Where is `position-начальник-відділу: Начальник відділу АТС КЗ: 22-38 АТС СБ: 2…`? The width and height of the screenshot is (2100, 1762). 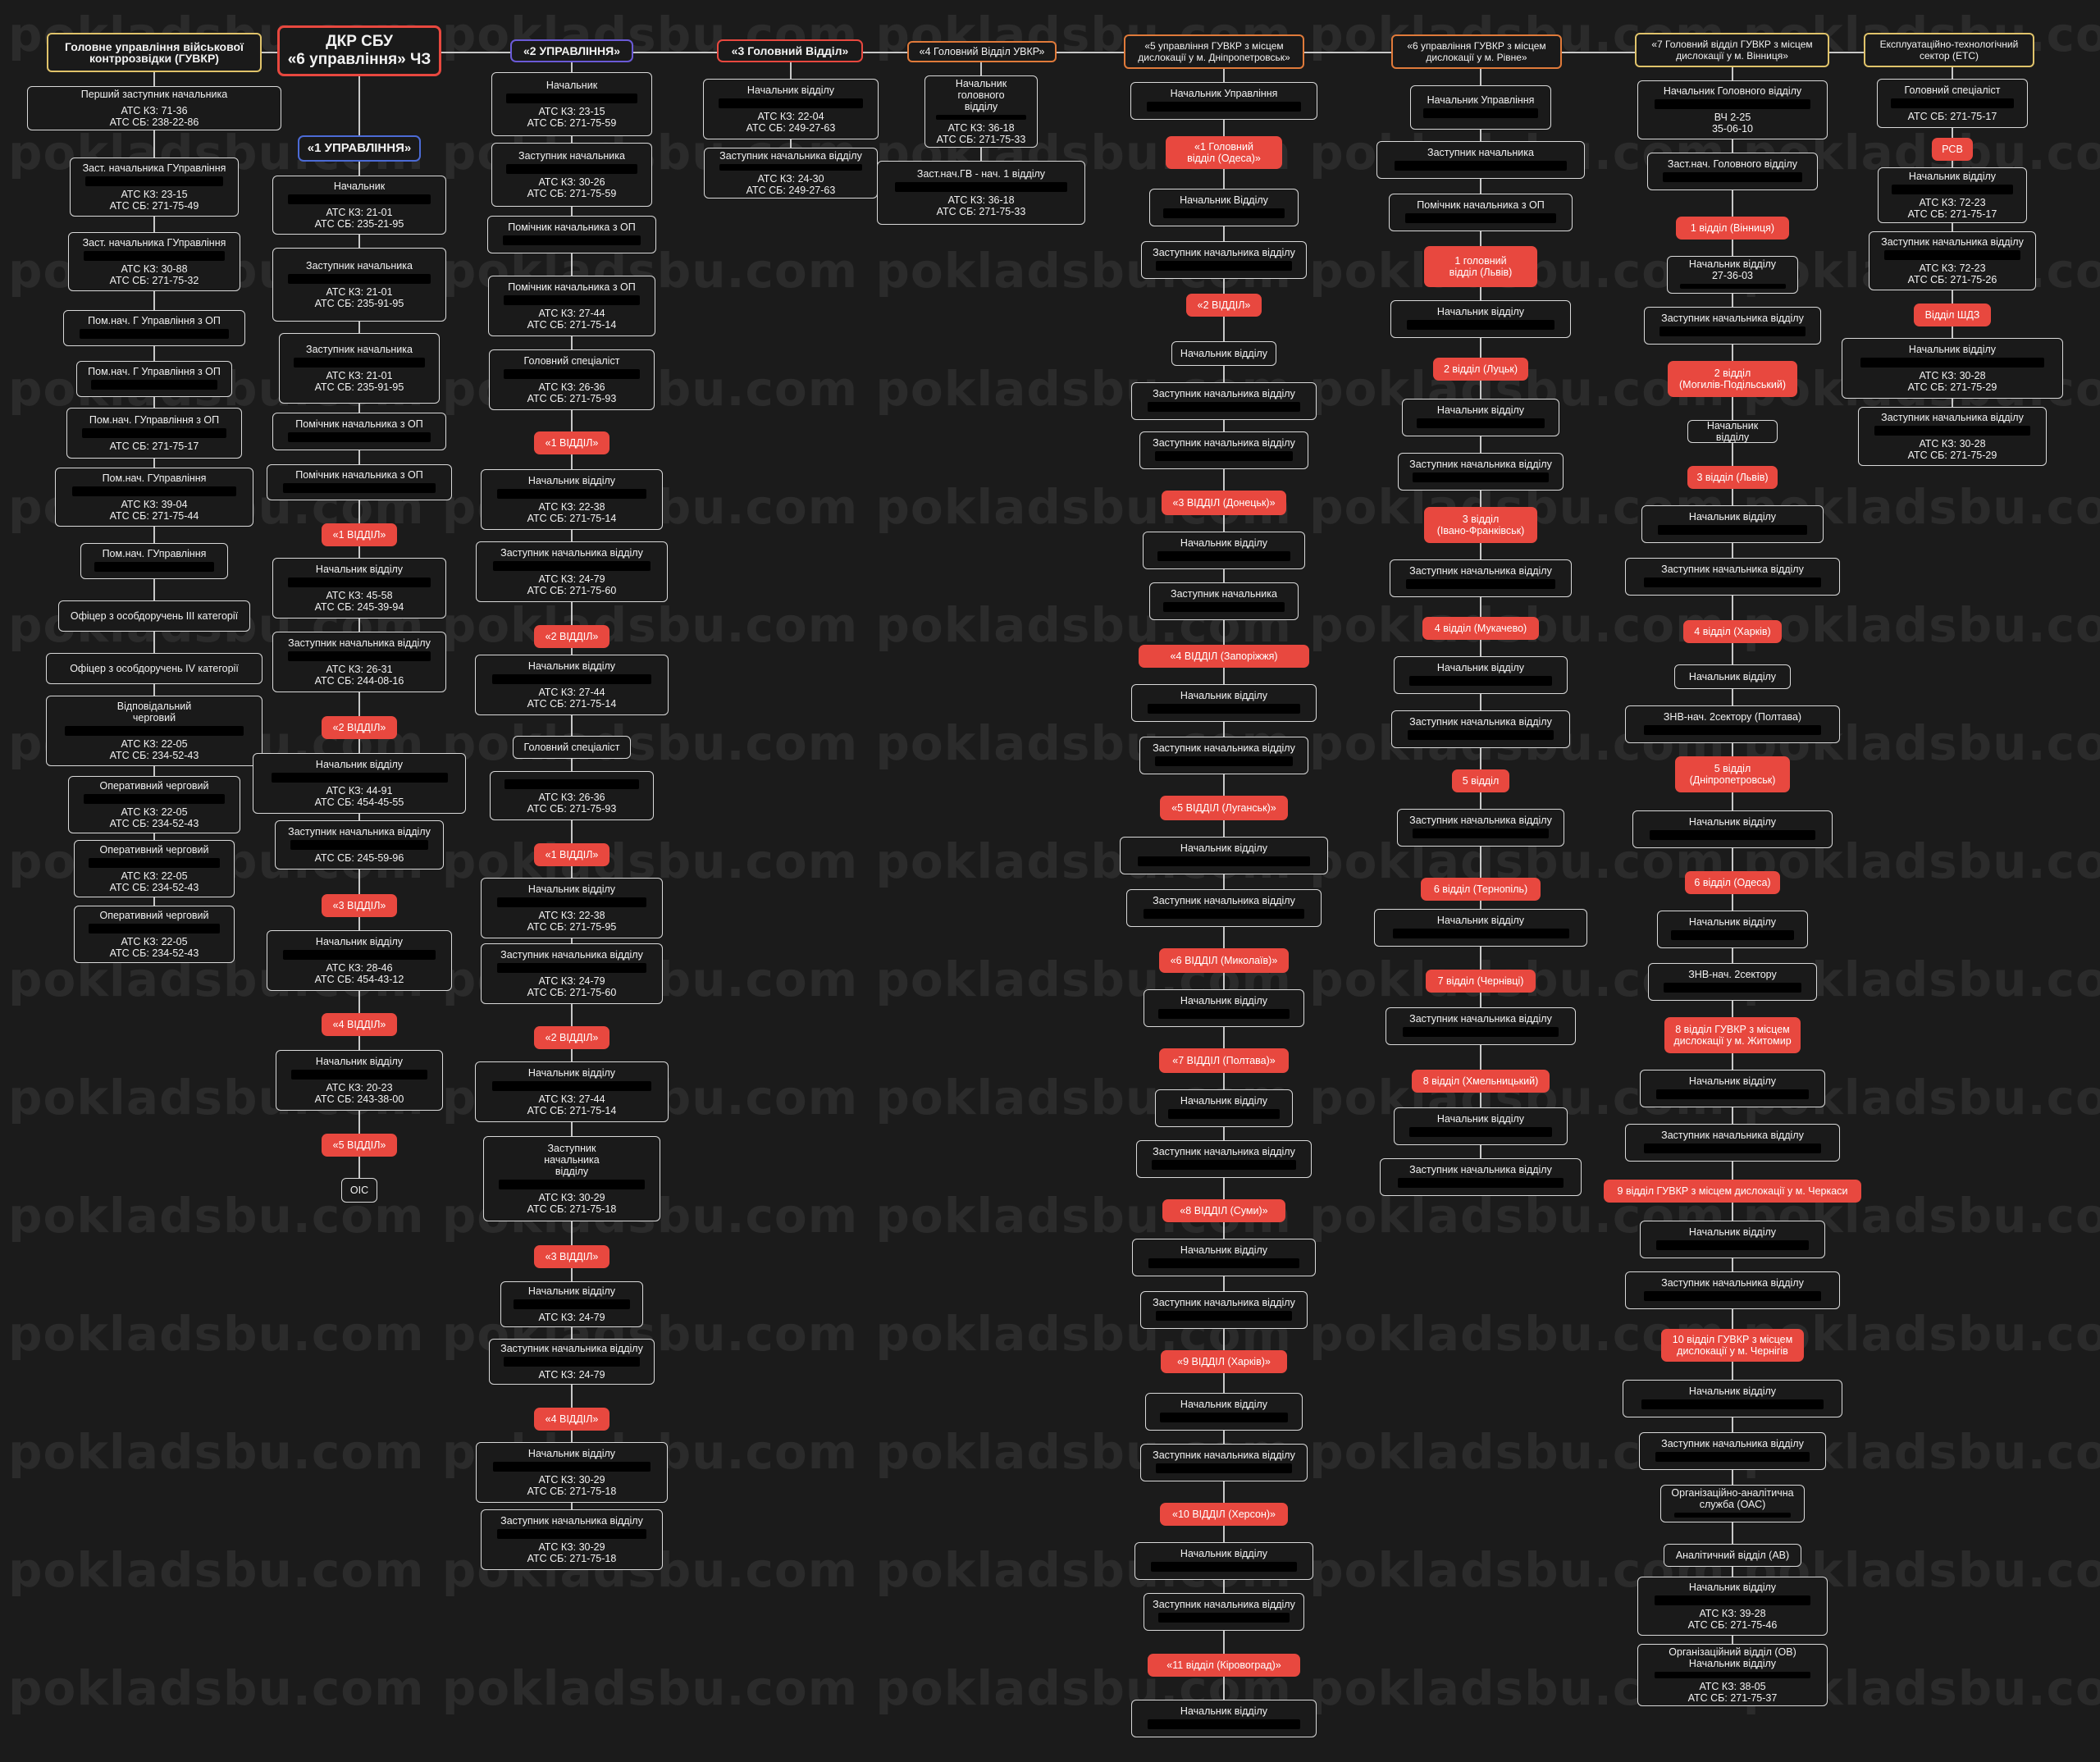
position-начальник-відділу: Начальник відділу АТС КЗ: 22-38 АТС СБ: 2… is located at coordinates (572, 908).